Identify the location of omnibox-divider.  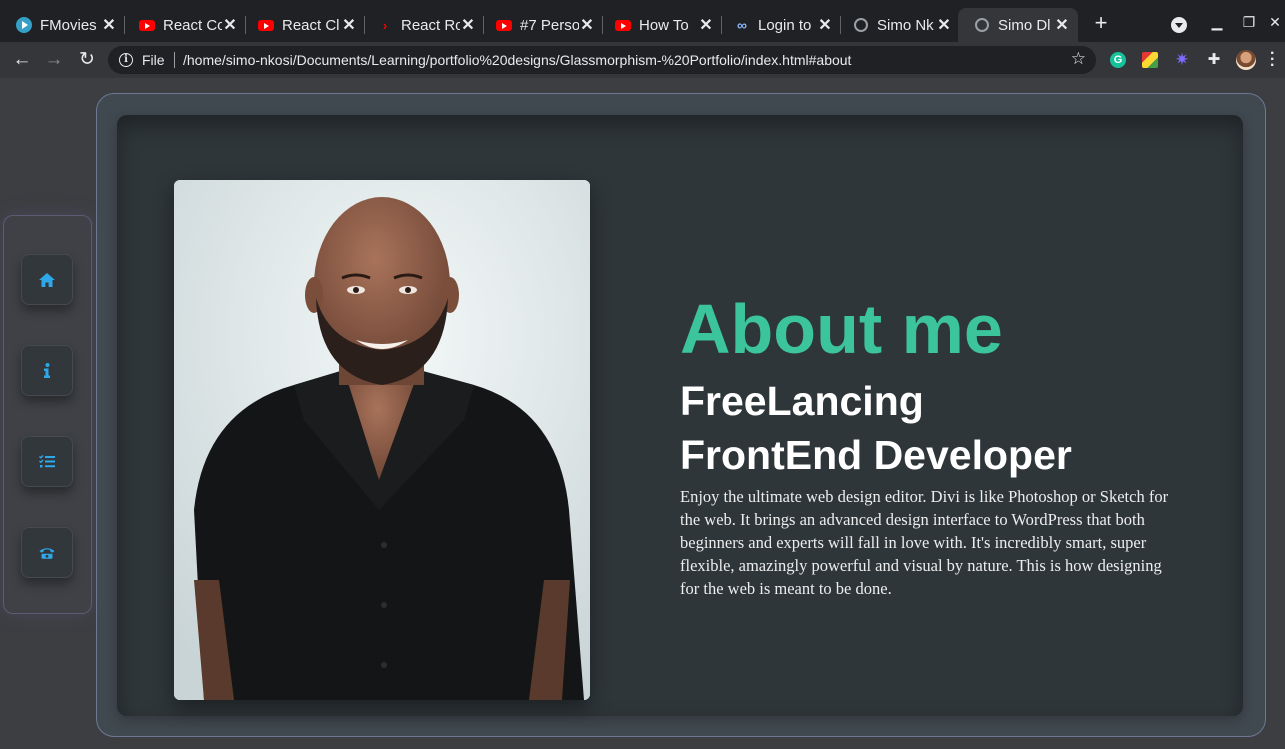
(174, 60).